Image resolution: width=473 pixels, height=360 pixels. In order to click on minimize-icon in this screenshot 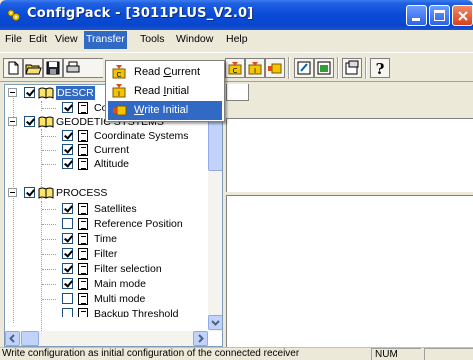, I will do `click(416, 19)`.